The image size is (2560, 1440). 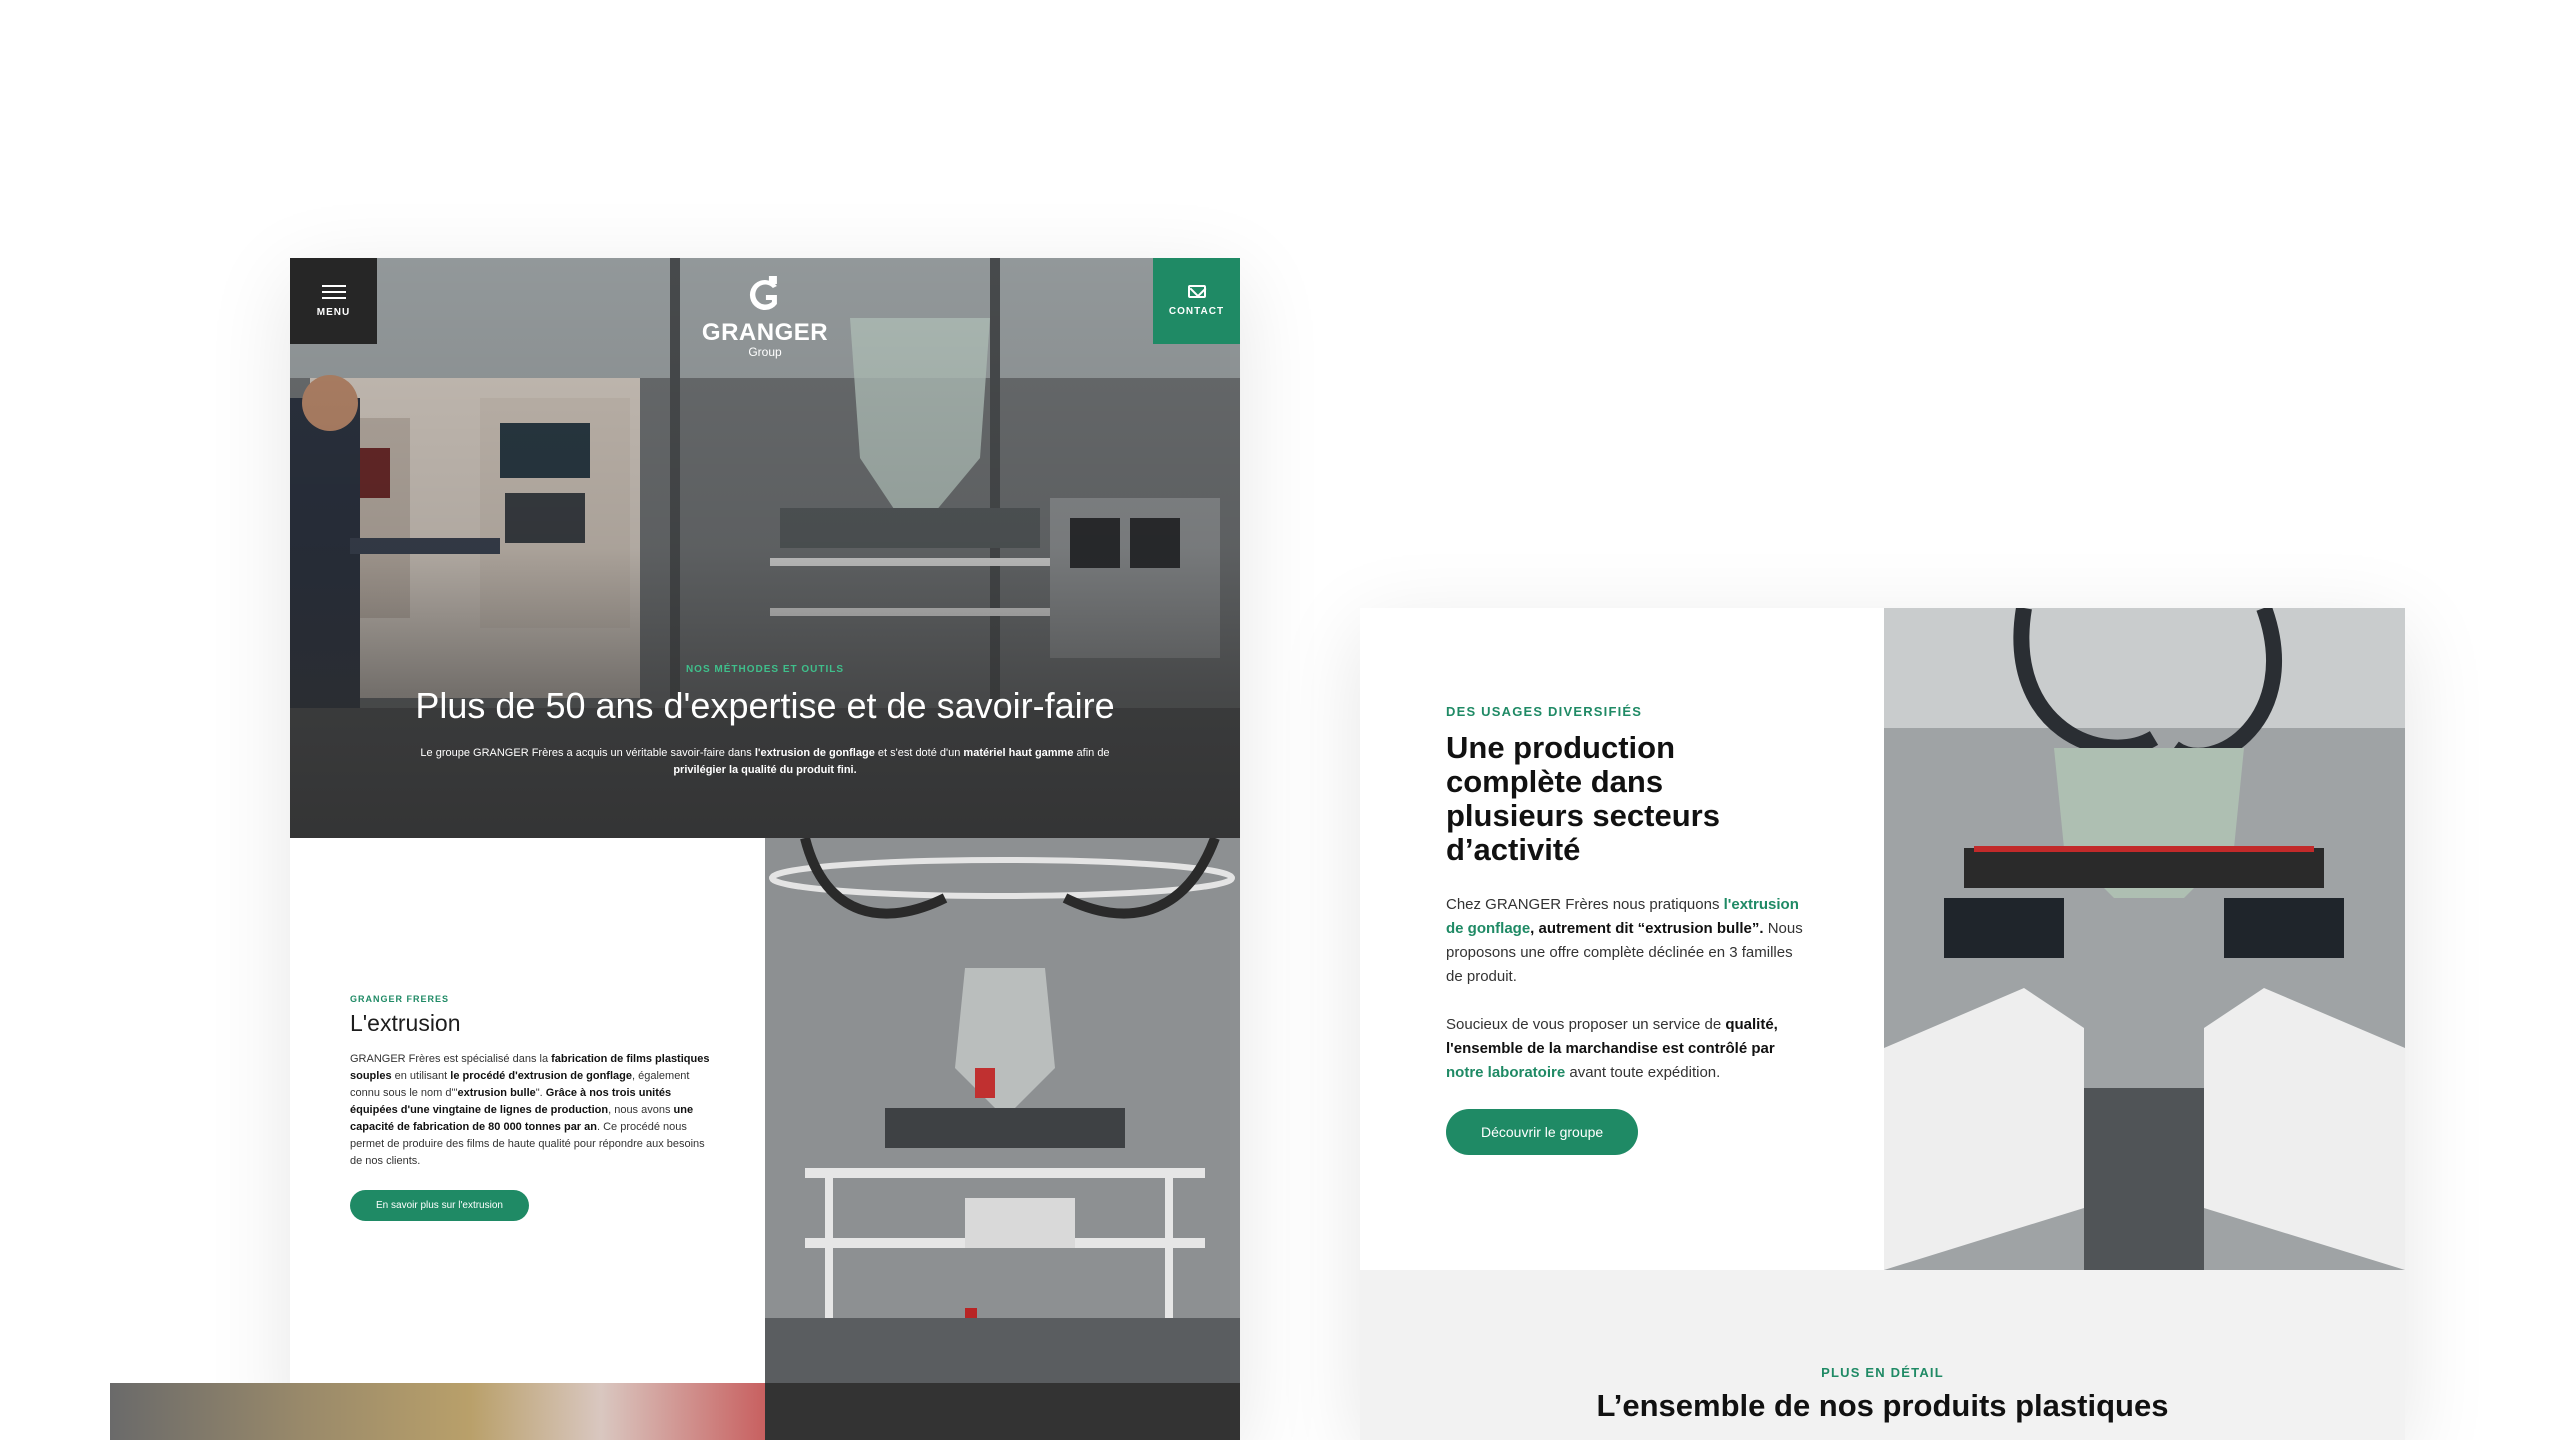 I want to click on menu-label: MENU, so click(x=333, y=312).